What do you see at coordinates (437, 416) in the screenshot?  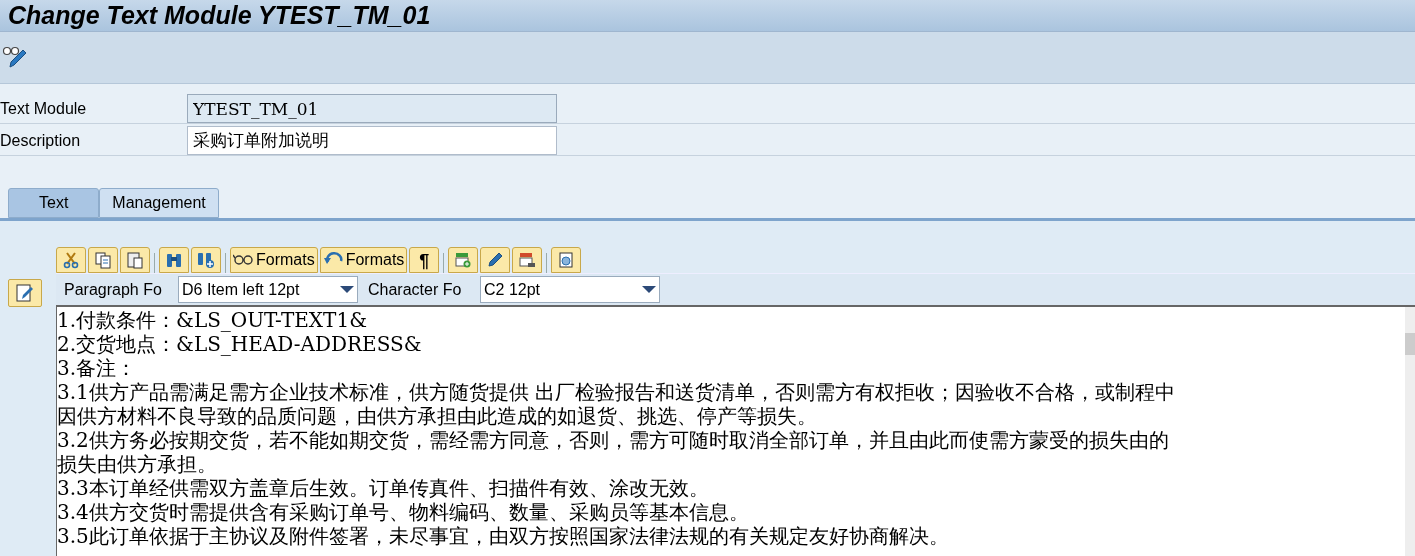 I see `text-line: 因供方材料不良导致的品质问题，由供方承担由此造成的如退货、挑选、停产等损失。` at bounding box center [437, 416].